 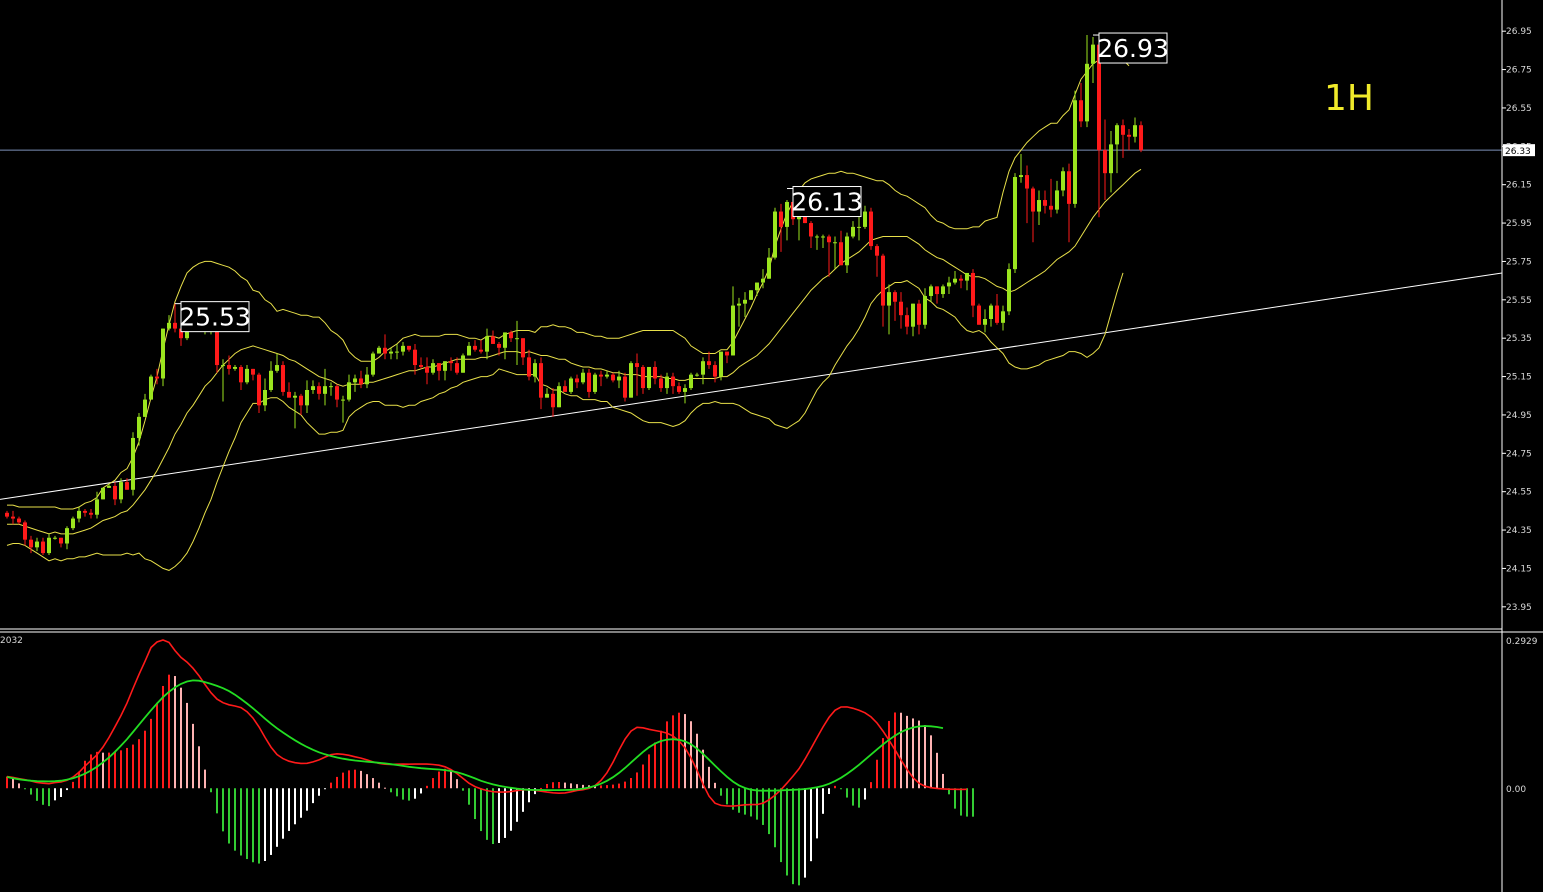 What do you see at coordinates (827, 202) in the screenshot?
I see `peak-label: 26.13` at bounding box center [827, 202].